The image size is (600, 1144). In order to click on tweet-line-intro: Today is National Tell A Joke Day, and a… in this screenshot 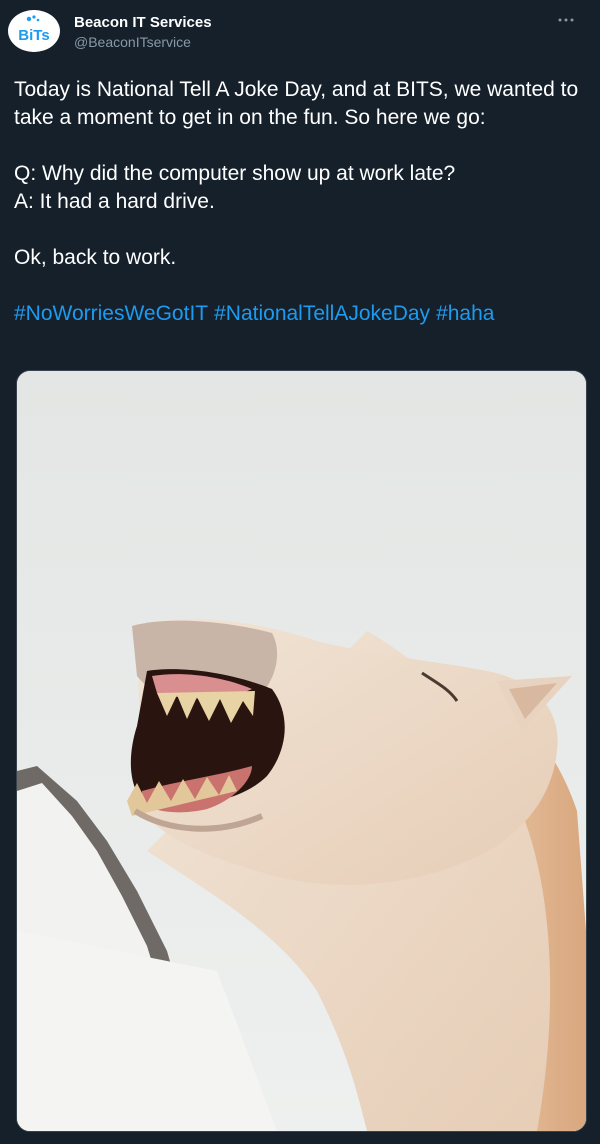, I will do `click(296, 103)`.